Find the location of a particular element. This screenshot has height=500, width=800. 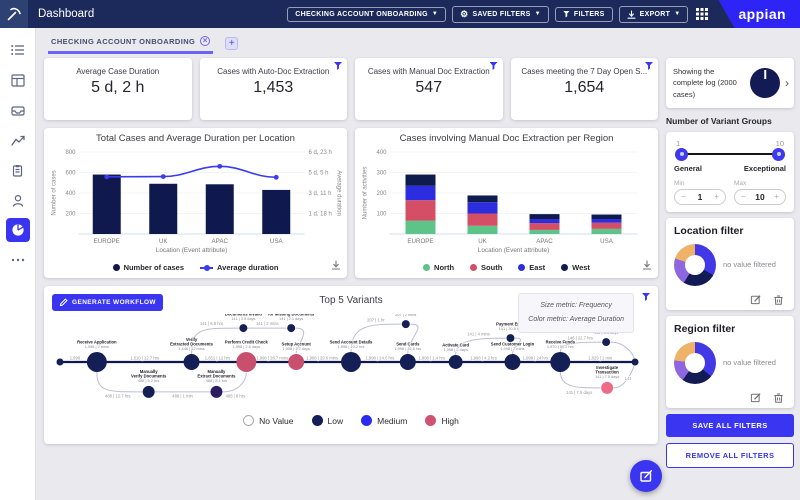

saved-filters-label: SAVED FILTERS is located at coordinates (501, 14).